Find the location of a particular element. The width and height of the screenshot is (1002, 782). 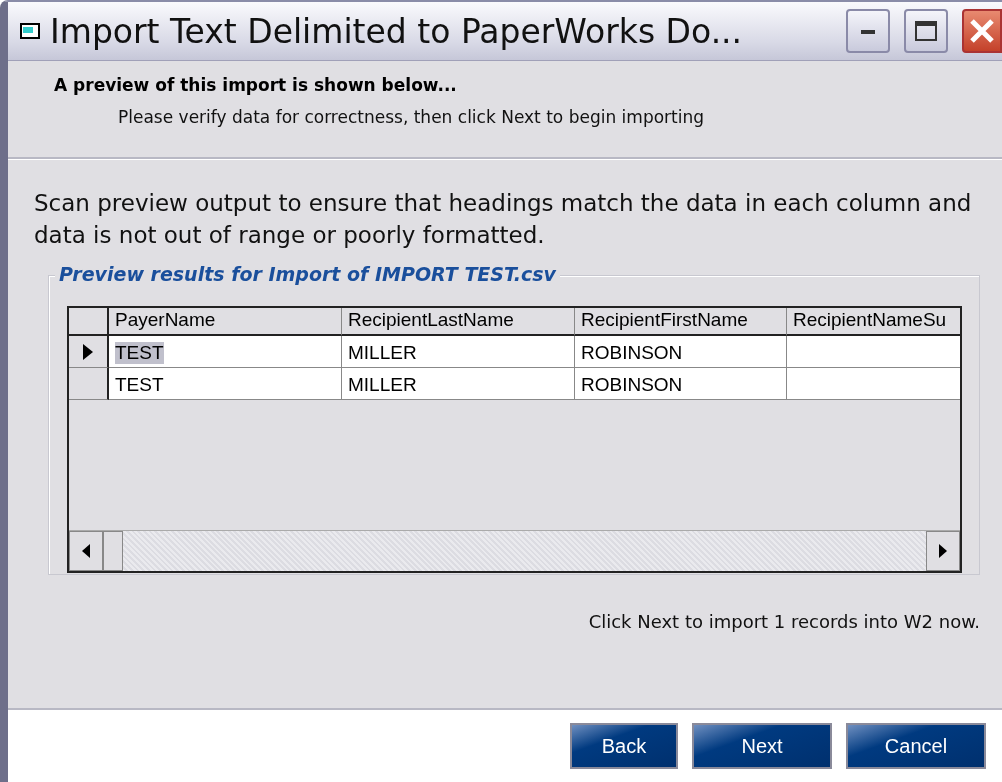

window-icon is located at coordinates (30, 31).